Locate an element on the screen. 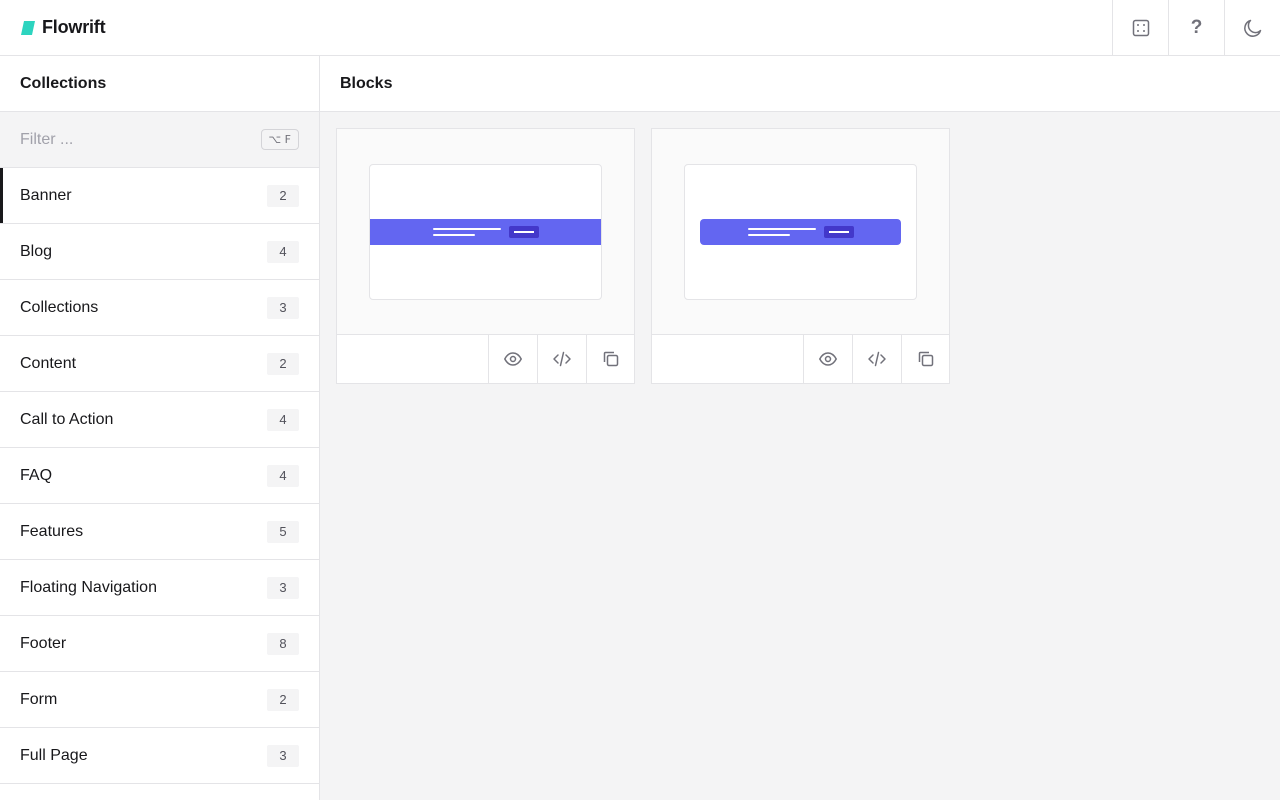 The width and height of the screenshot is (1280, 800). sidebar-item-label: Collections is located at coordinates (59, 307).